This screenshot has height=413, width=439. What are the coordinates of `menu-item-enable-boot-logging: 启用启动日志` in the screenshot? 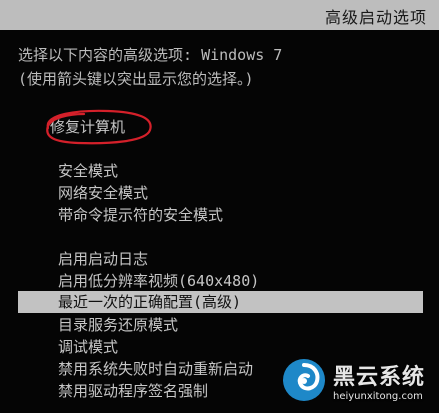 It's located at (103, 258).